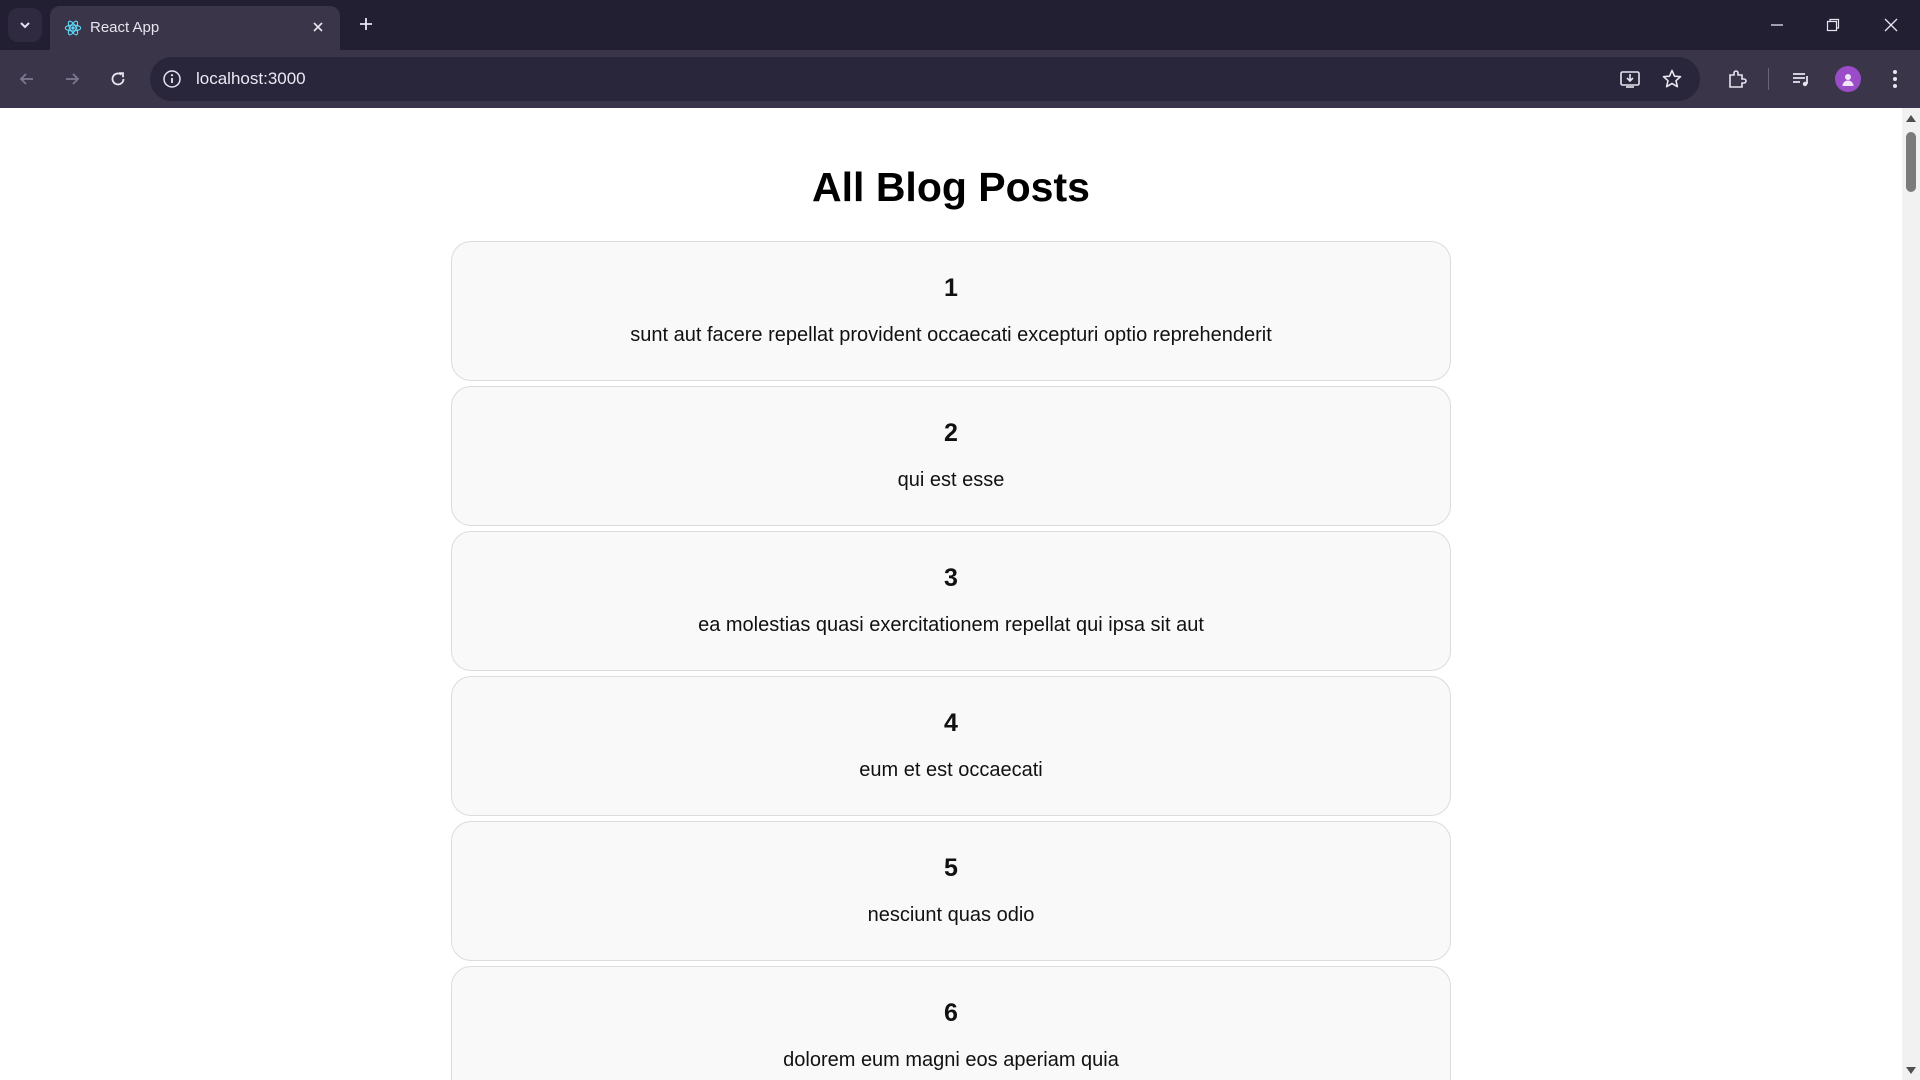 The image size is (1920, 1080). What do you see at coordinates (951, 915) in the screenshot?
I see `post-title: nesciunt quas odio` at bounding box center [951, 915].